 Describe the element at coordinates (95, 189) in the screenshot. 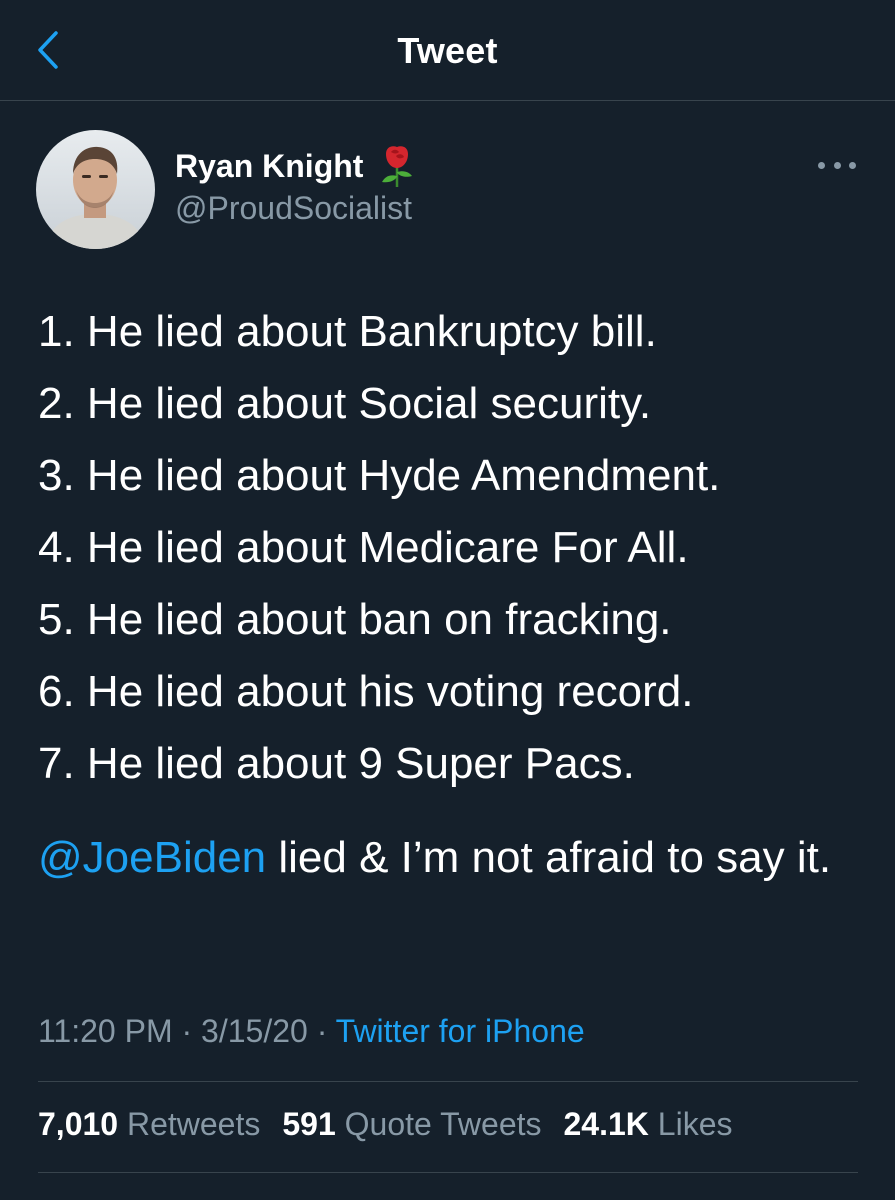

I see `avatar` at that location.